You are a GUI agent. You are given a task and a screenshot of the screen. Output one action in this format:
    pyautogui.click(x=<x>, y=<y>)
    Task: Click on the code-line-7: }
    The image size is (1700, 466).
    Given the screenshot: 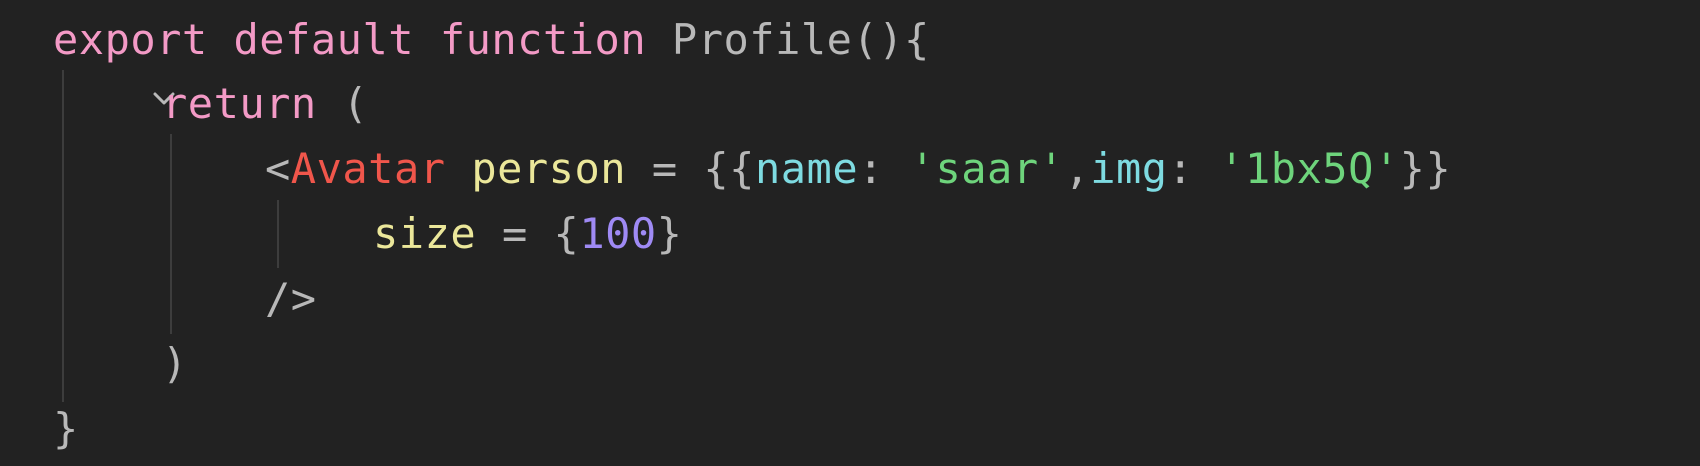 What is the action you would take?
    pyautogui.click(x=66, y=428)
    